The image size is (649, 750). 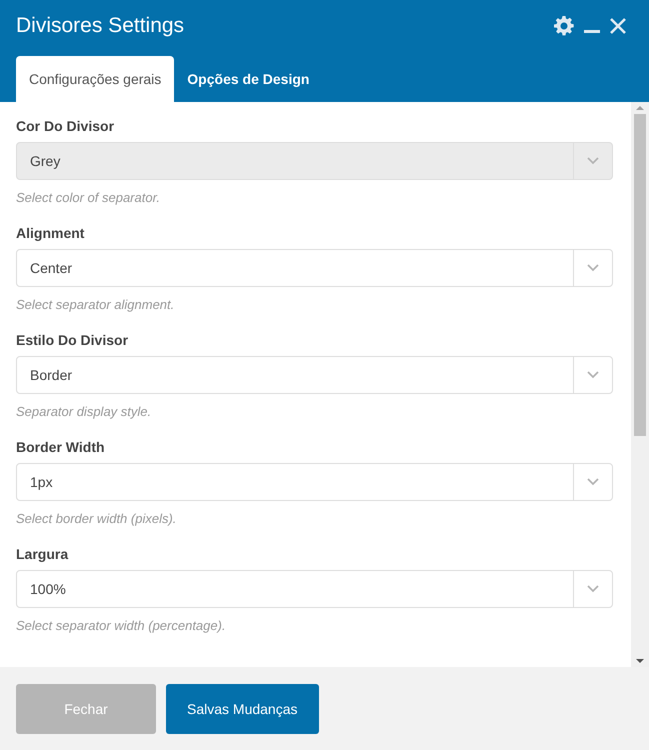 I want to click on help-text: Select separator width (percentage)., so click(x=121, y=625).